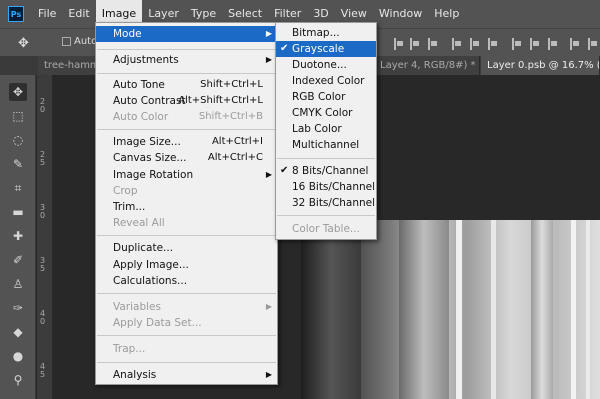 The width and height of the screenshot is (600, 399). Describe the element at coordinates (186, 60) in the screenshot. I see `menu-item-adjustments: Adjustments ▶` at that location.